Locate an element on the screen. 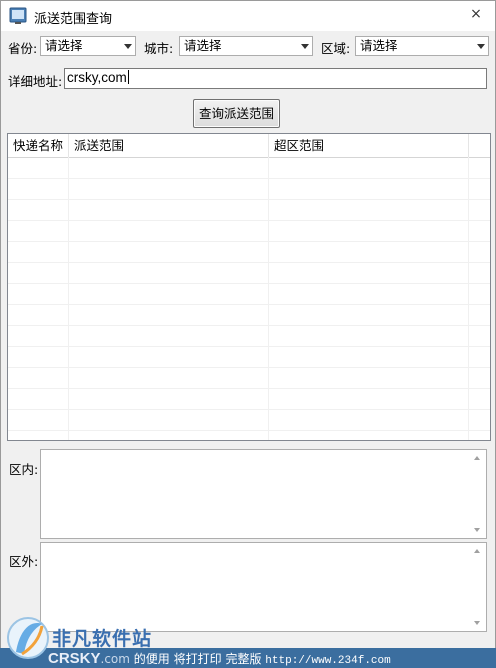 The height and width of the screenshot is (668, 496). address-input-value: crsky,com is located at coordinates (97, 77).